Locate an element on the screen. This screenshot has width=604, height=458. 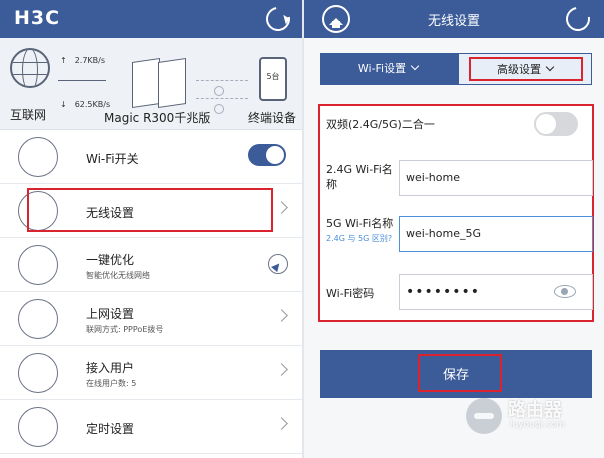
optimize-icon is located at coordinates (38, 265).